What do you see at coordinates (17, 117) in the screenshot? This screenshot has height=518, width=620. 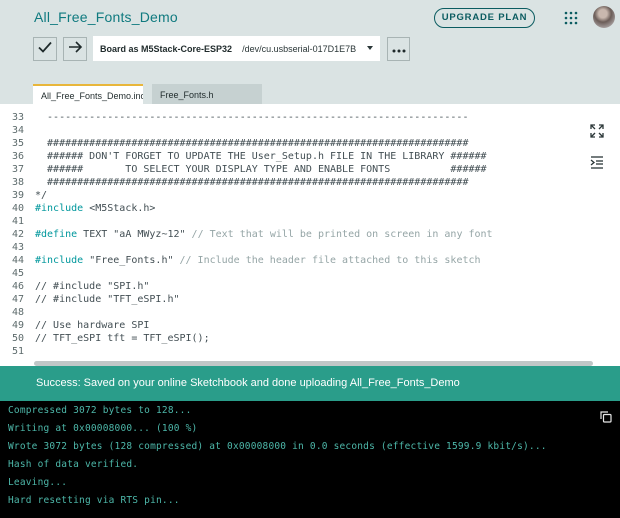 I see `line-number: 33` at bounding box center [17, 117].